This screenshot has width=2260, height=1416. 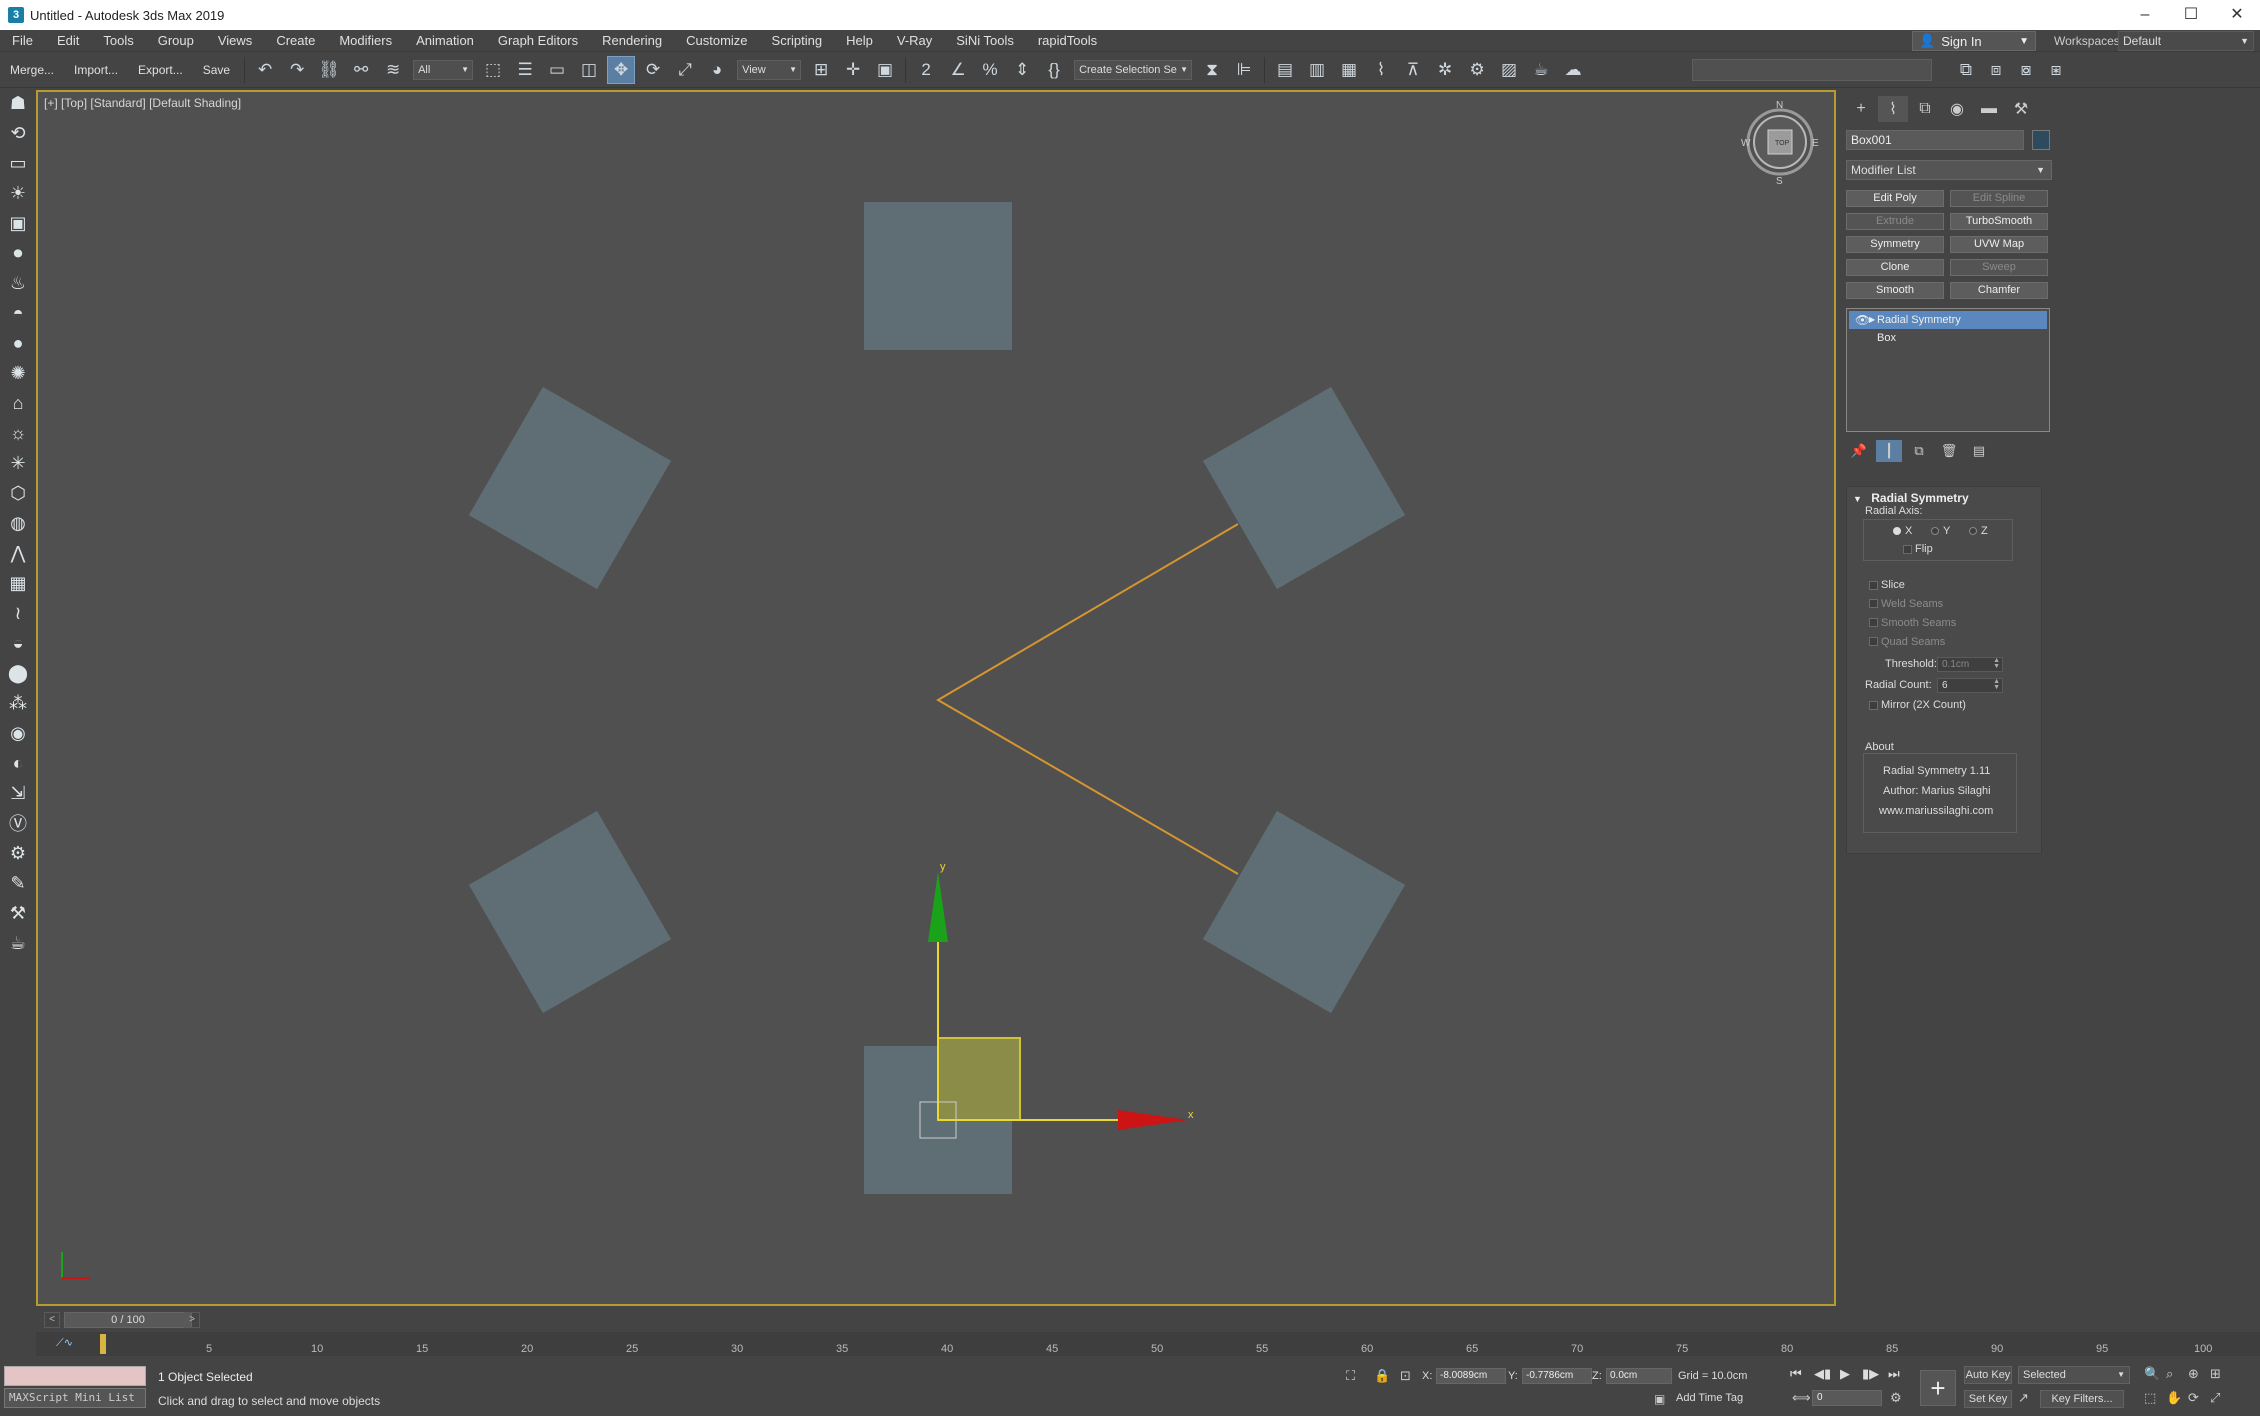 I want to click on expand-triangle-icon: ▶, so click(x=1872, y=320).